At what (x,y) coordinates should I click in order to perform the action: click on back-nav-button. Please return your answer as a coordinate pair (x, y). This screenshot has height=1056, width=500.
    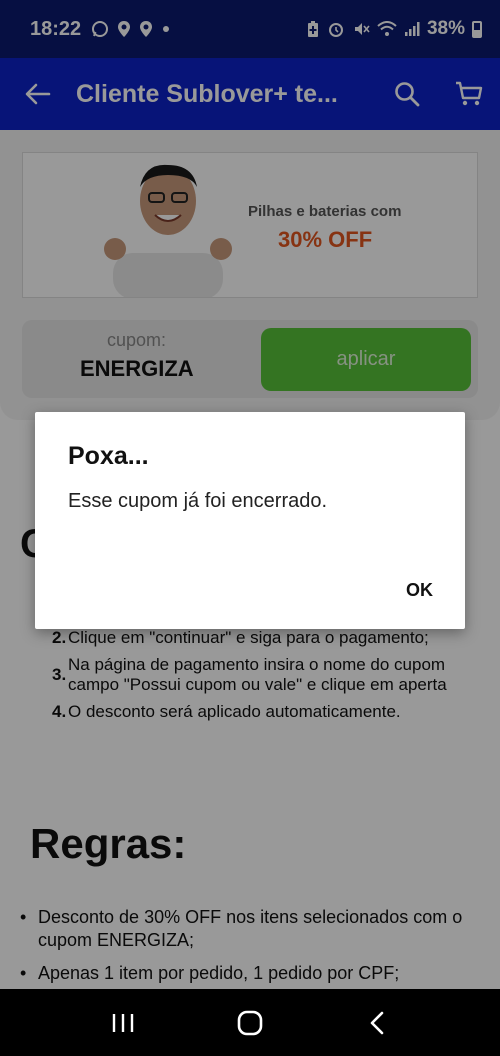
    Looking at the image, I should click on (377, 1023).